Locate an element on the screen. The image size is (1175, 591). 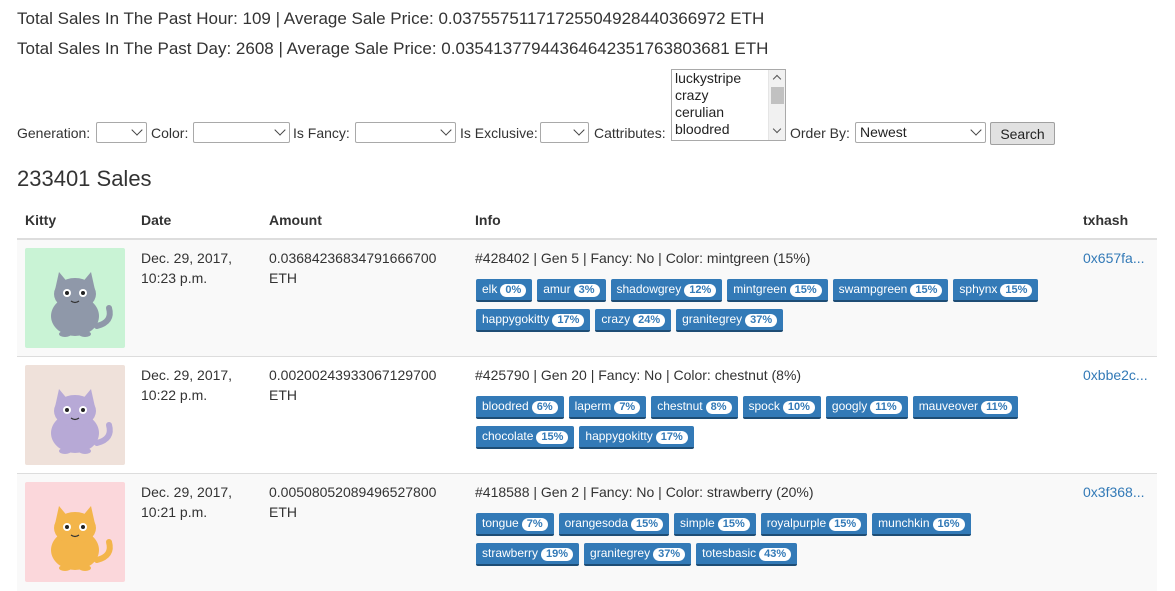
cattribute-tag: amur 3% is located at coordinates (571, 290).